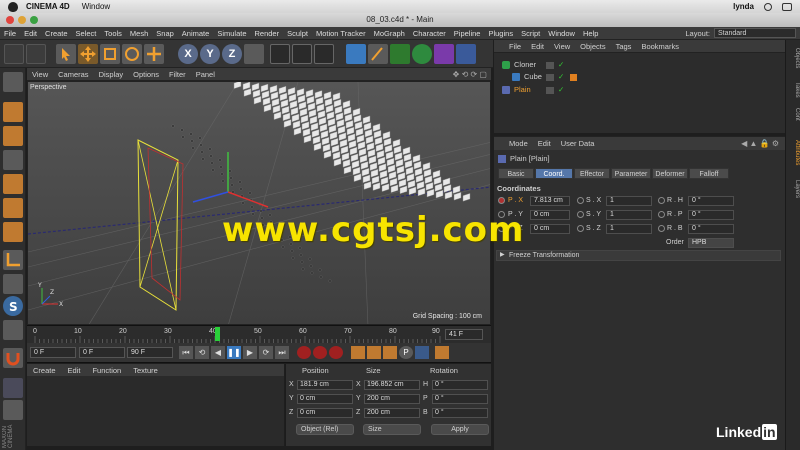 This screenshot has width=800, height=450. I want to click on object-row-cube: Cube ✓, so click(639, 77).